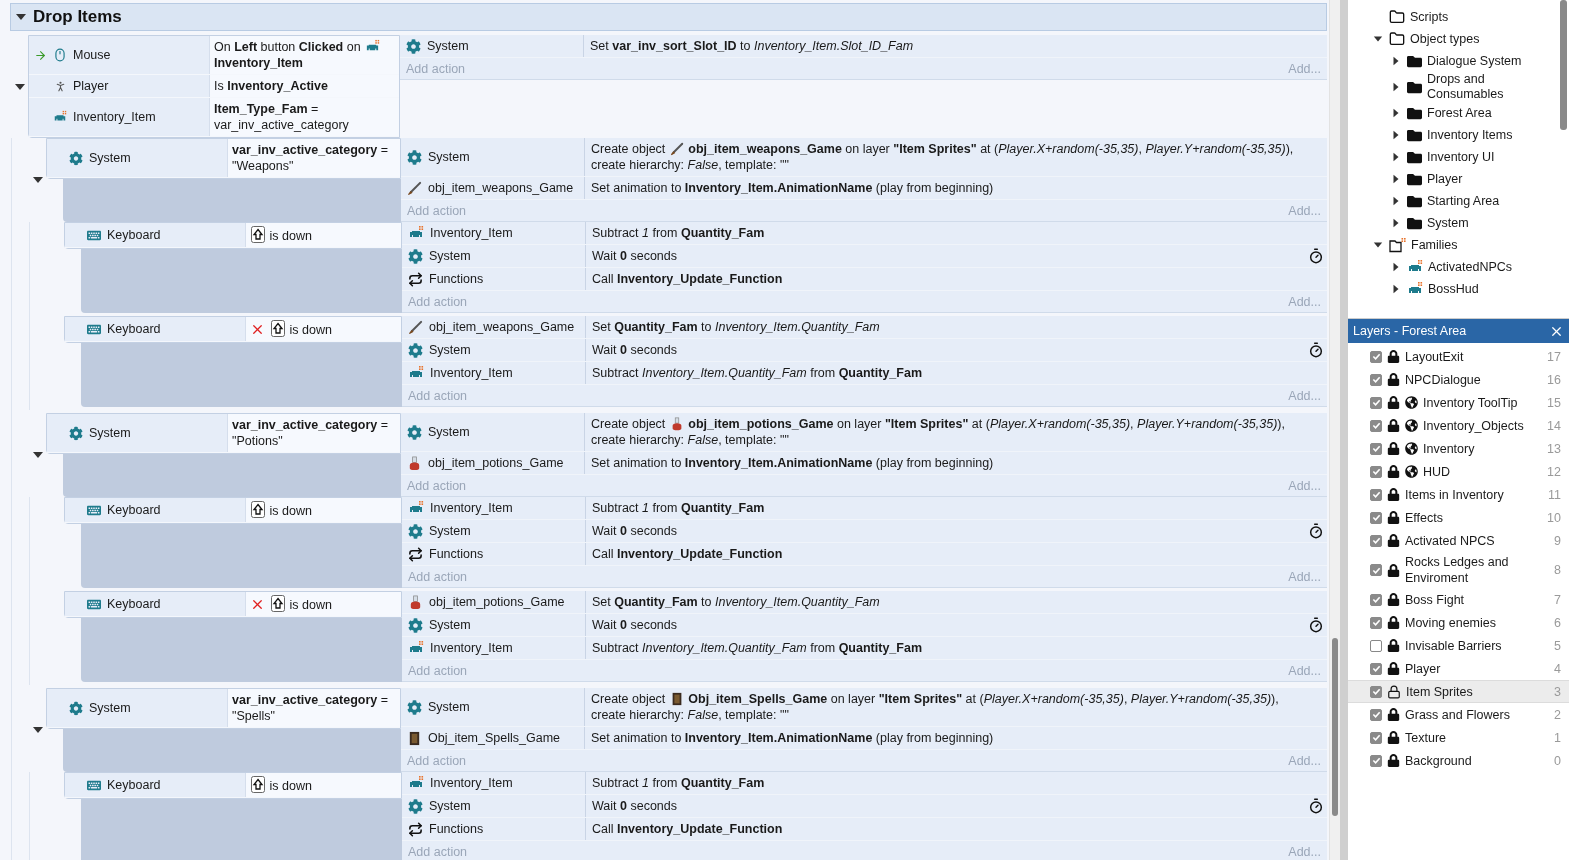 This screenshot has width=1569, height=860. Describe the element at coordinates (1458, 668) in the screenshot. I see `layer-row: Player 4` at that location.